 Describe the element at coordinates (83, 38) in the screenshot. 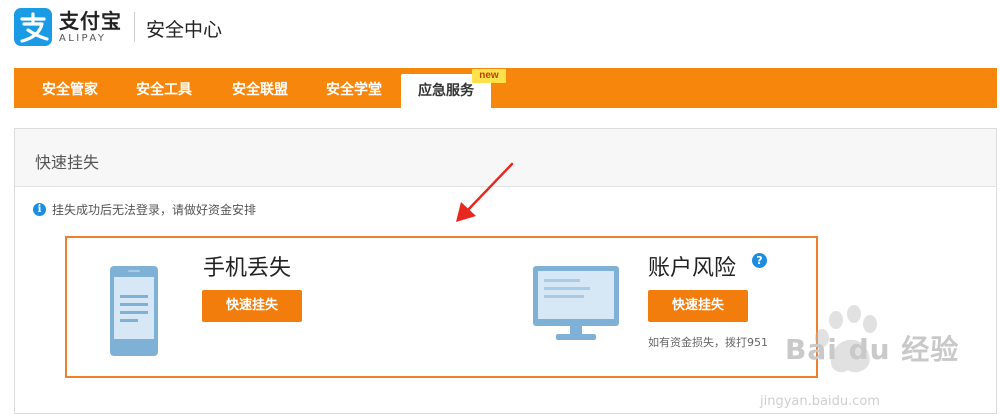

I see `logo-en: ALIPAY` at that location.